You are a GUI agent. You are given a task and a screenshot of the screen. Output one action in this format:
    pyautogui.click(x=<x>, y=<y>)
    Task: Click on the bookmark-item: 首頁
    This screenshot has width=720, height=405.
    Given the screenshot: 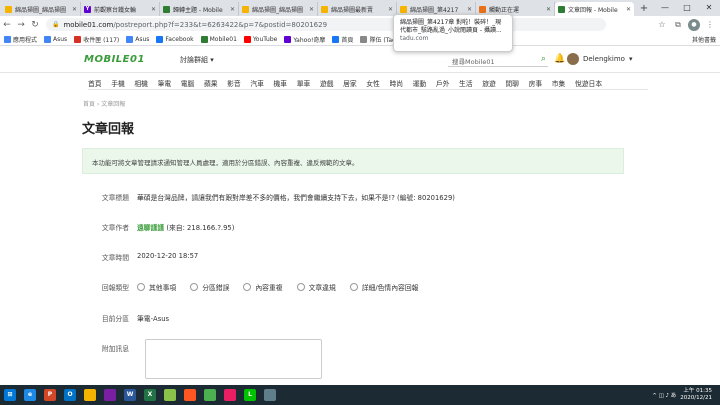 What is the action you would take?
    pyautogui.click(x=342, y=39)
    